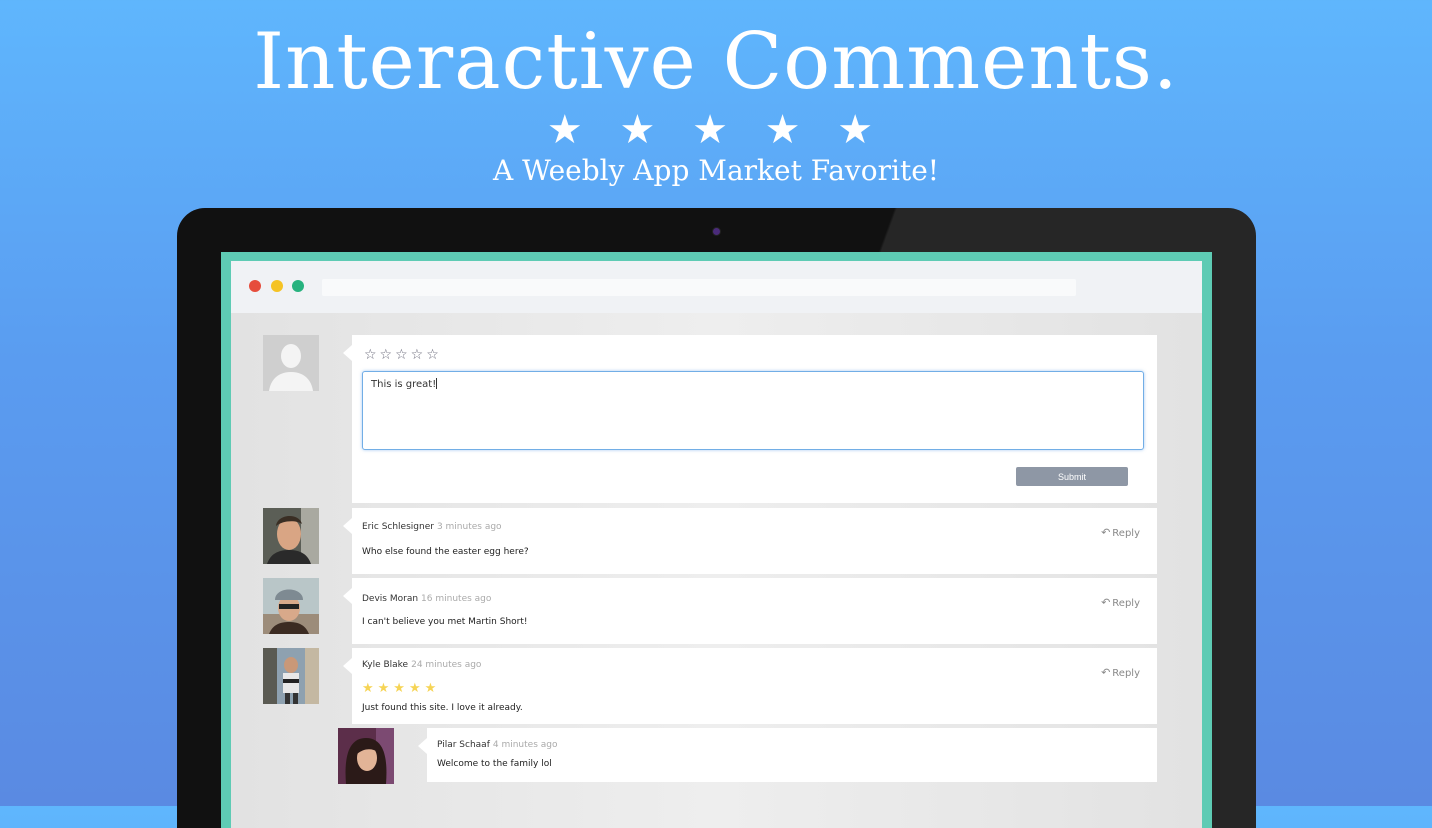 Image resolution: width=1432 pixels, height=828 pixels. I want to click on comment-meta: Devis Moran 16 minutes ago, so click(426, 599).